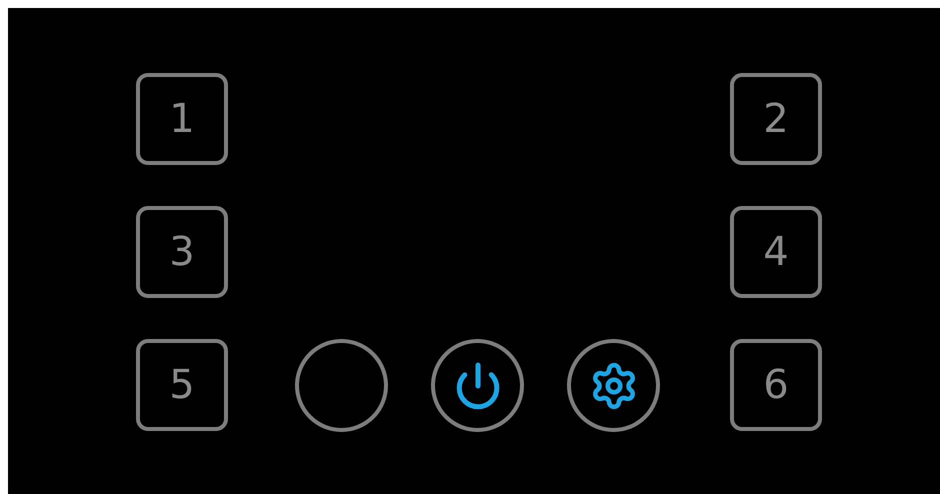  Describe the element at coordinates (776, 385) in the screenshot. I see `number-key: 6` at that location.